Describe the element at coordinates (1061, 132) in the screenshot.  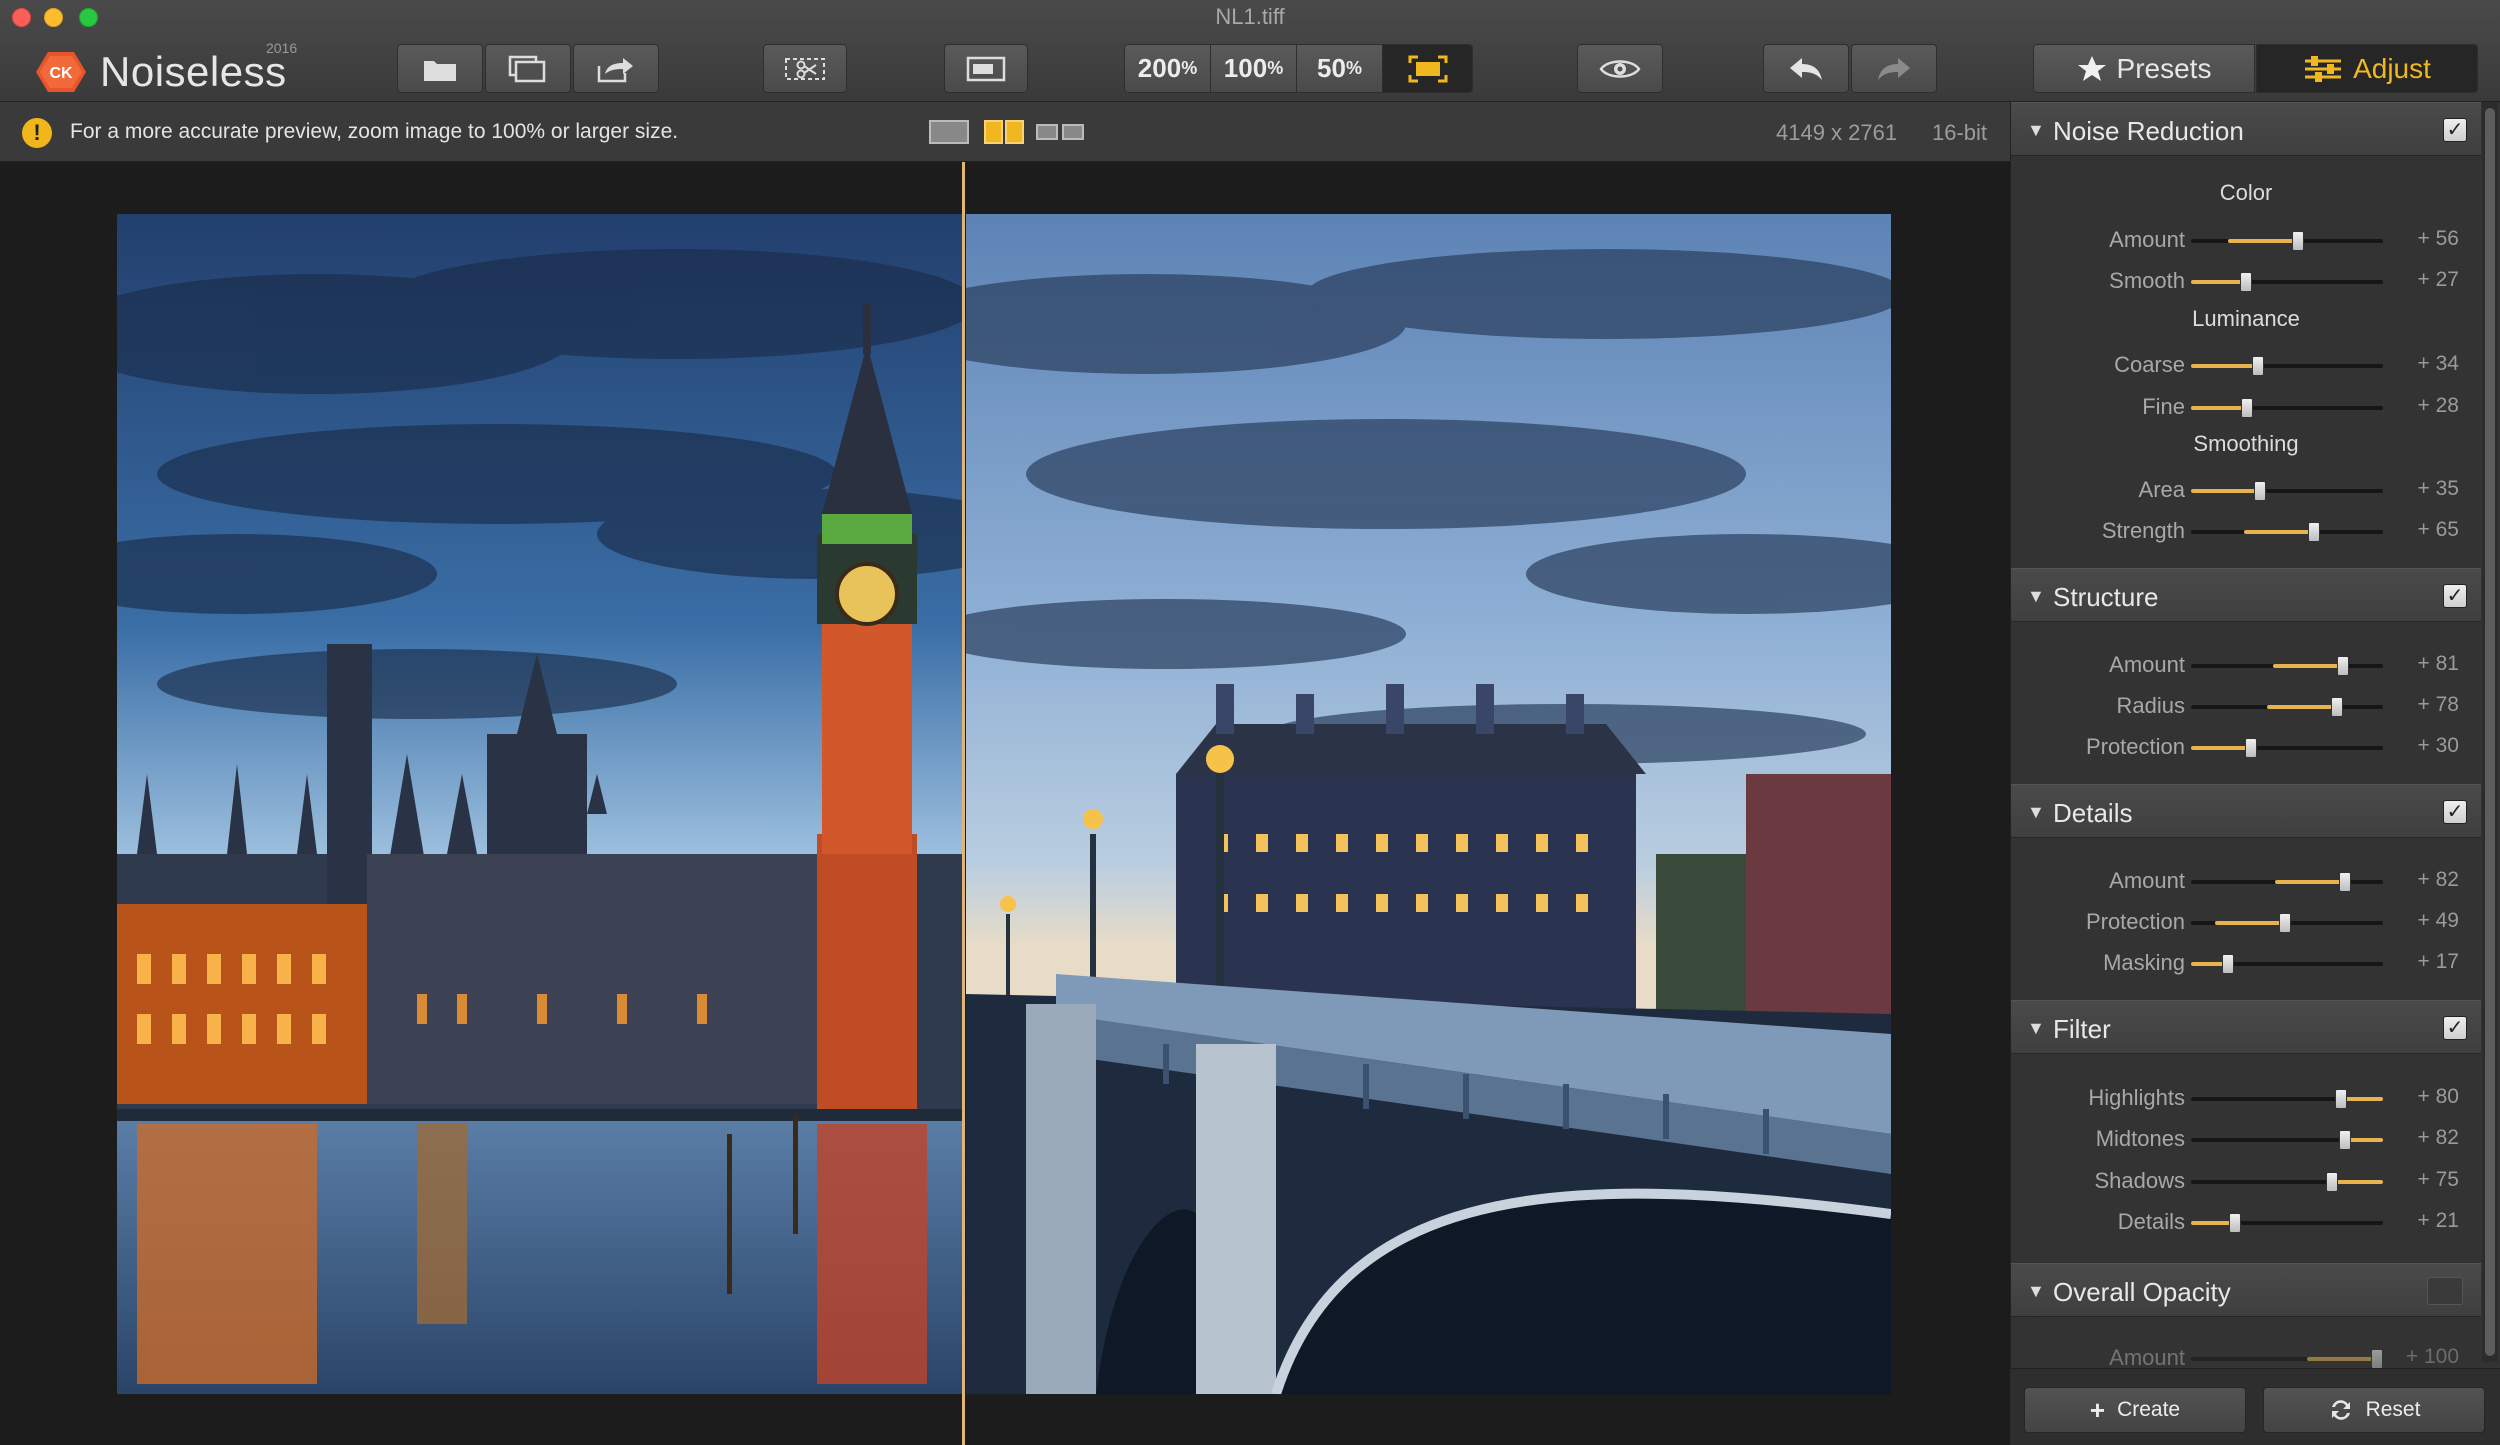
I see `view-side-by-side-icon` at that location.